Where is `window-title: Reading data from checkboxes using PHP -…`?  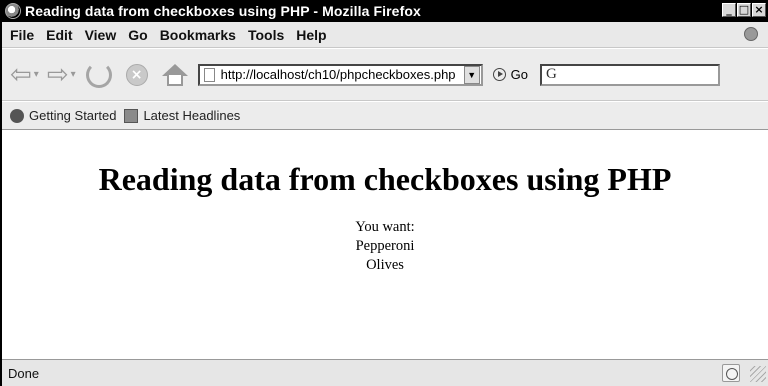
window-title: Reading data from checkboxes using PHP -… is located at coordinates (223, 11).